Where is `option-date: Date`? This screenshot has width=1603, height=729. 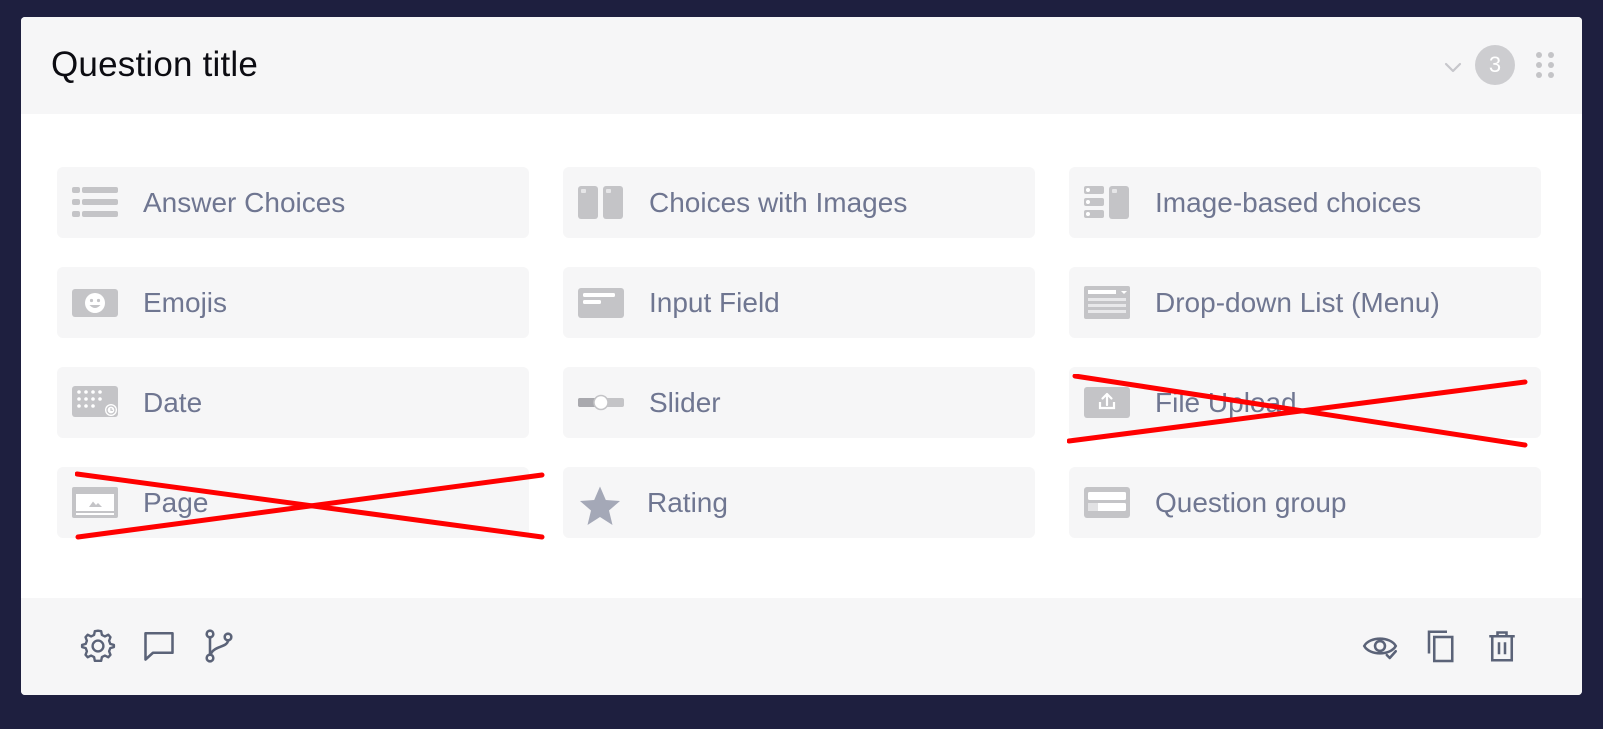 option-date: Date is located at coordinates (293, 402).